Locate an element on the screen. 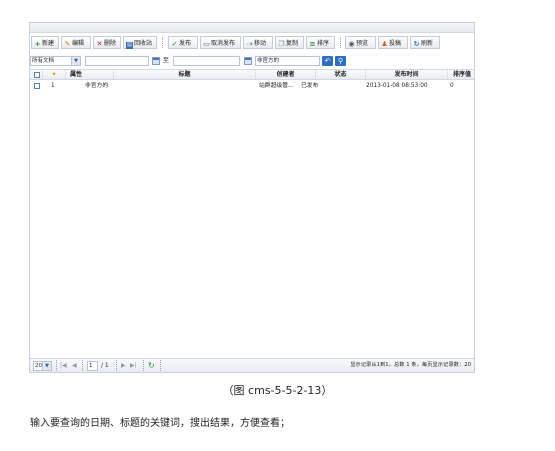 The width and height of the screenshot is (555, 451). row-status: 已发布 is located at coordinates (310, 86).